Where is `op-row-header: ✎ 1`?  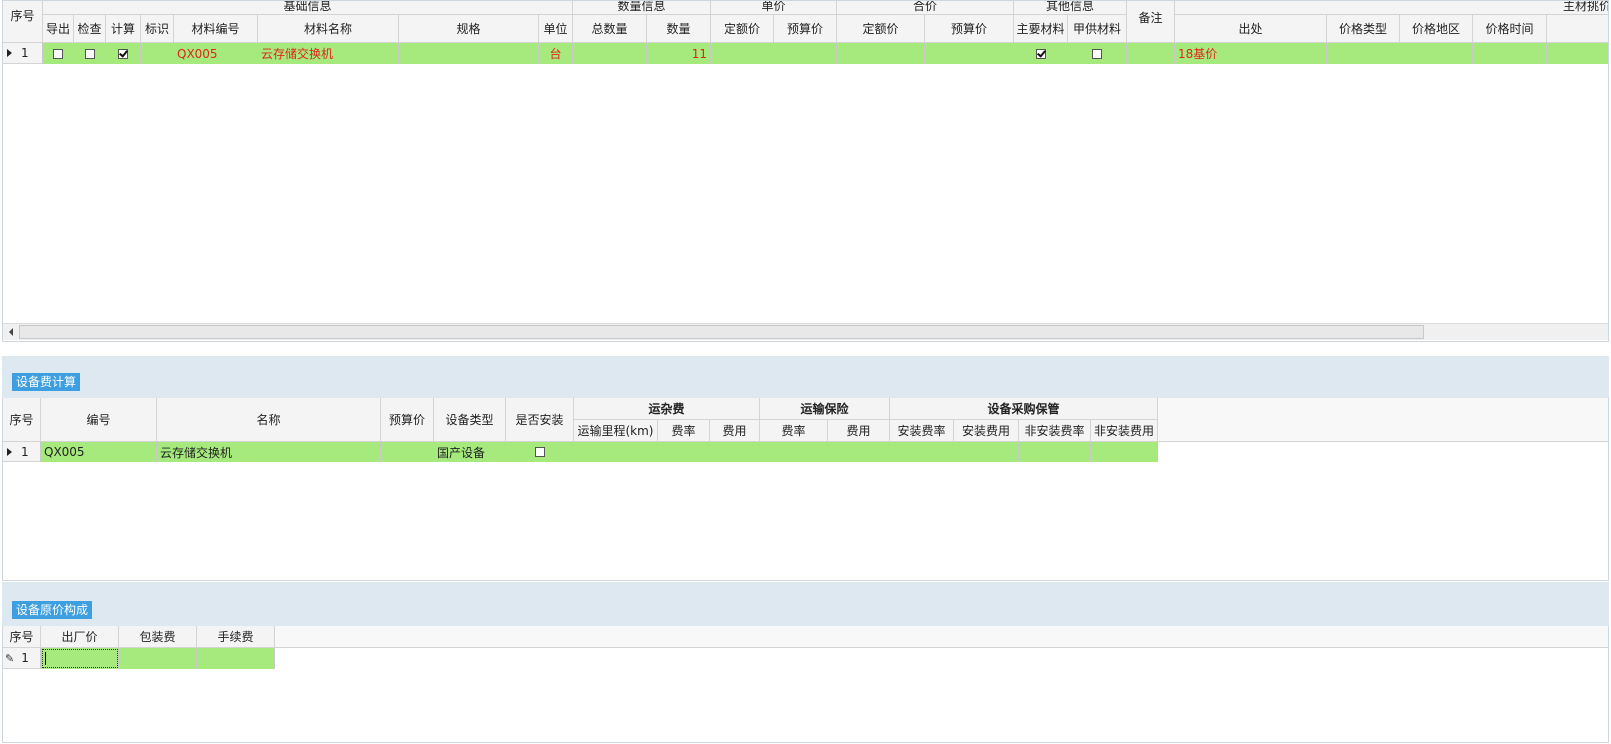 op-row-header: ✎ 1 is located at coordinates (22, 658).